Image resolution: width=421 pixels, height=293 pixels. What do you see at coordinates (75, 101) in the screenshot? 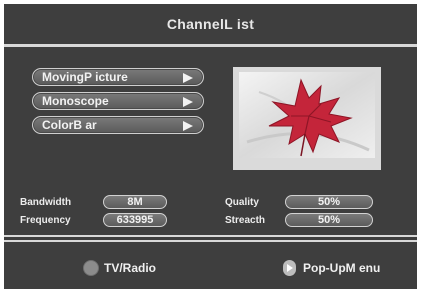
I see `menu-item-label: Monoscope` at bounding box center [75, 101].